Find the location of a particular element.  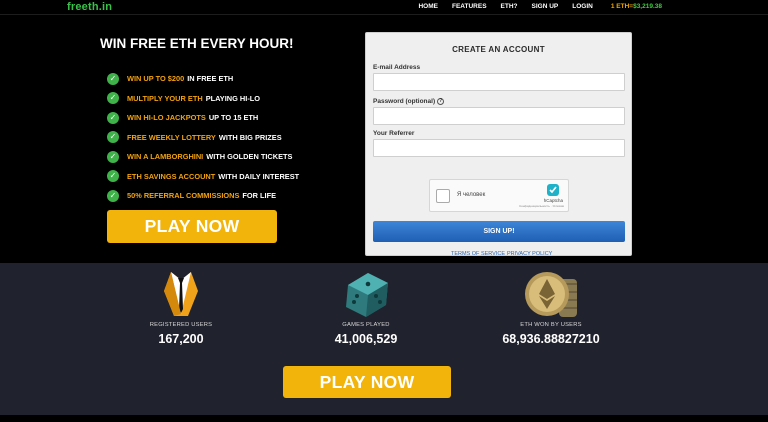

games-played-value: 41,006,529 is located at coordinates (366, 339).